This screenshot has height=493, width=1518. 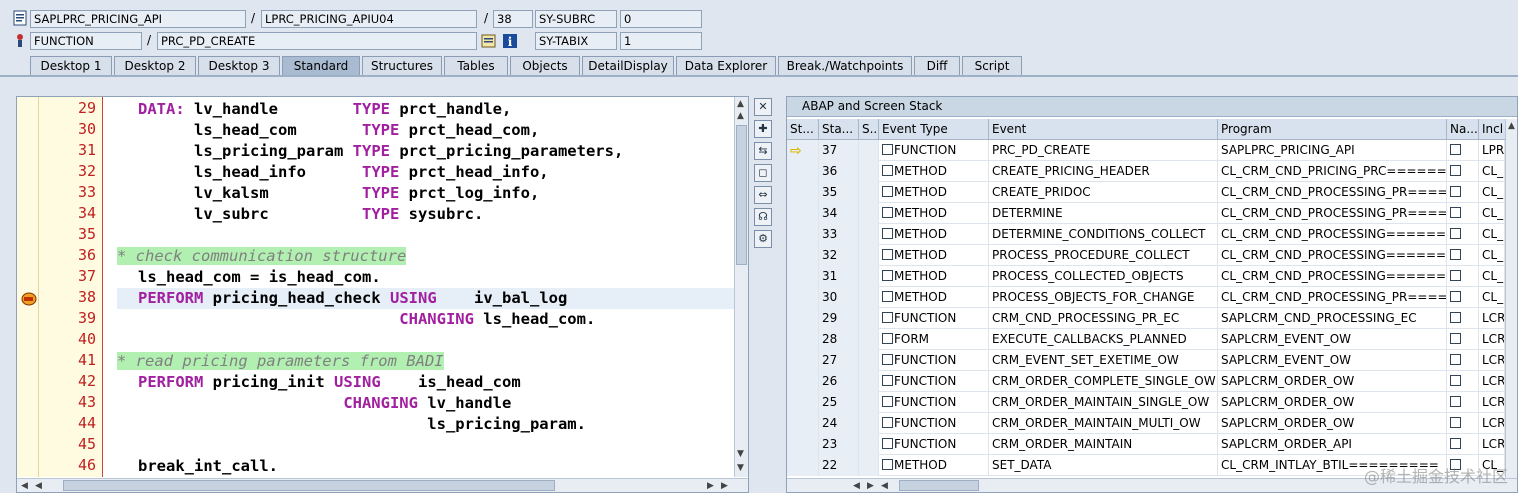 What do you see at coordinates (1103, 129) in the screenshot?
I see `column-header: Event` at bounding box center [1103, 129].